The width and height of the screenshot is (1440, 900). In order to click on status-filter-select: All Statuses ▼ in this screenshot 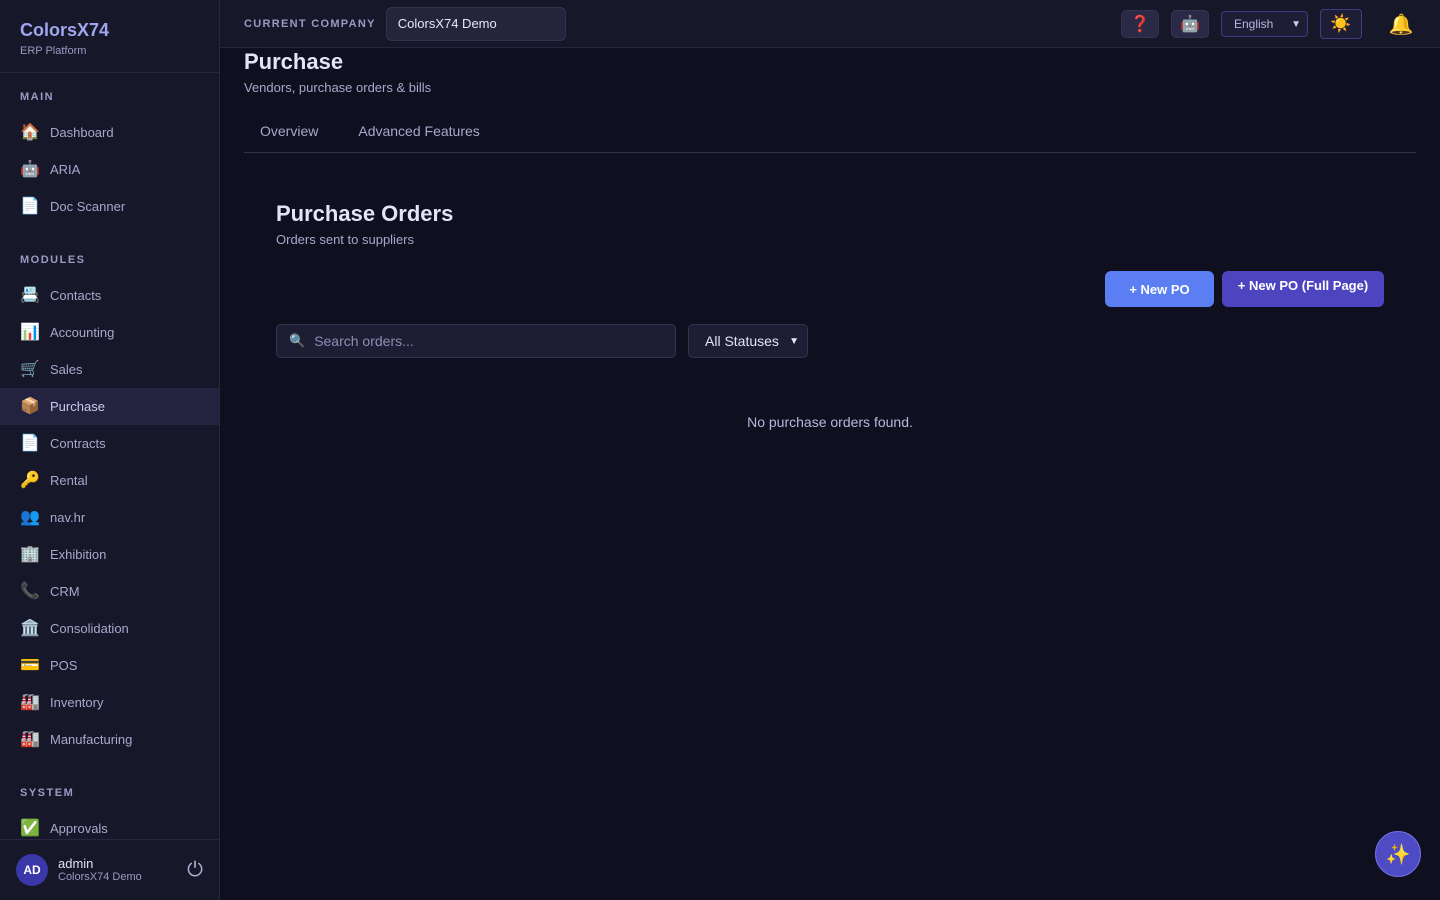, I will do `click(748, 341)`.